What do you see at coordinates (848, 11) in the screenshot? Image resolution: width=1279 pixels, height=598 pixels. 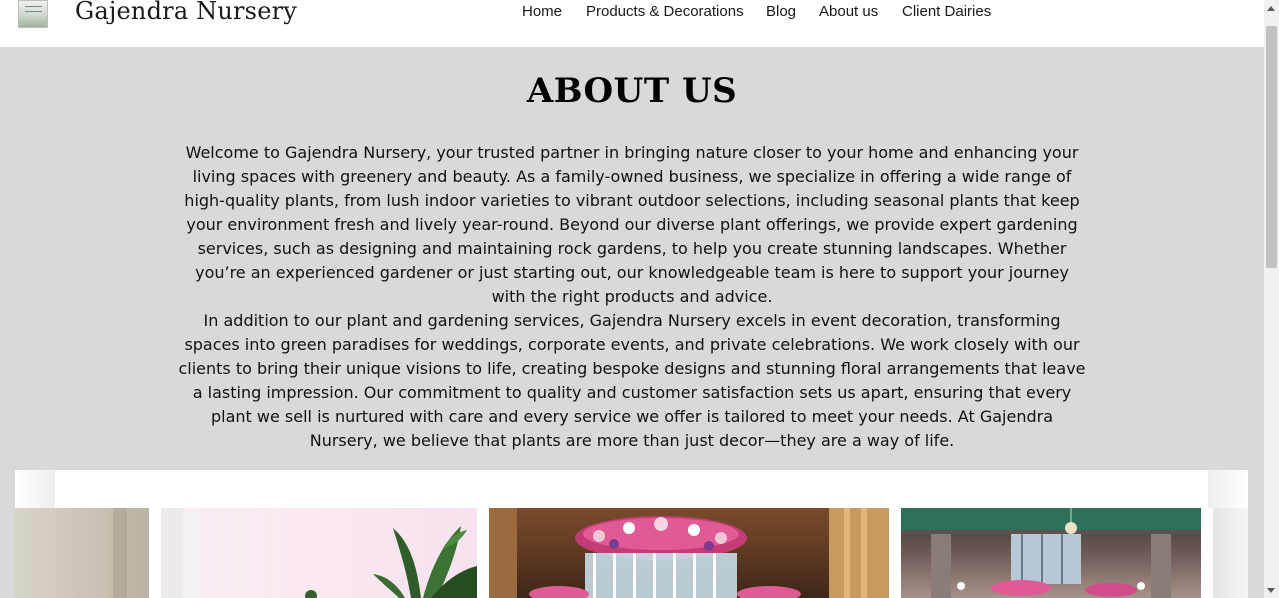 I see `nav-link-about-us: About us` at bounding box center [848, 11].